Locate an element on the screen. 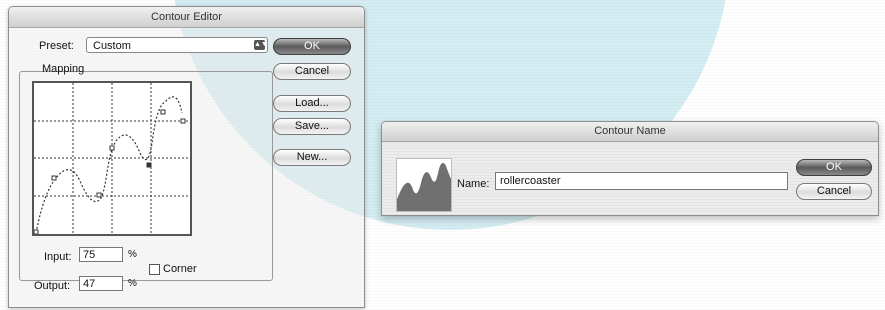 This screenshot has height=310, width=885. contour-preview is located at coordinates (424, 185).